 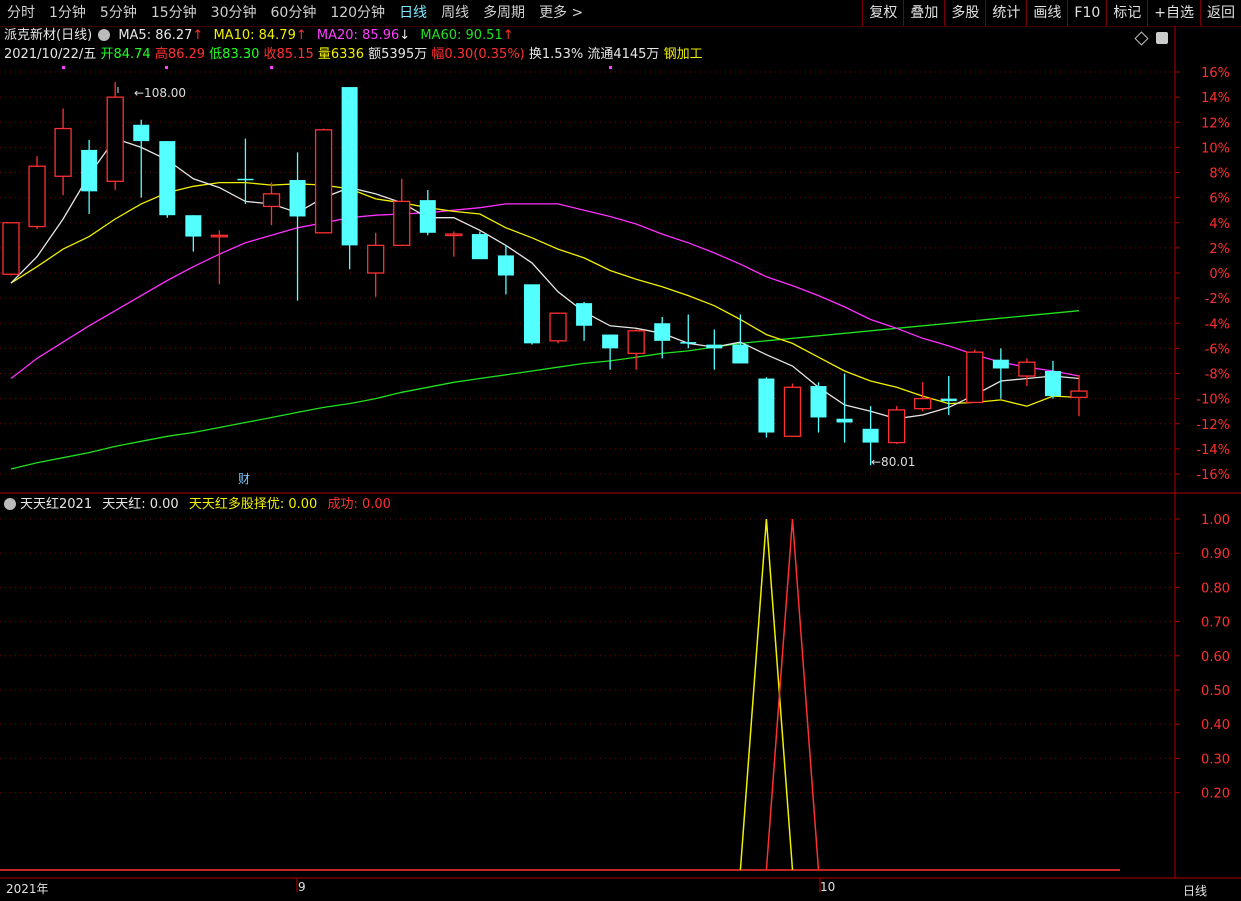 What do you see at coordinates (623, 54) in the screenshot?
I see `quote-float: 流通4145万` at bounding box center [623, 54].